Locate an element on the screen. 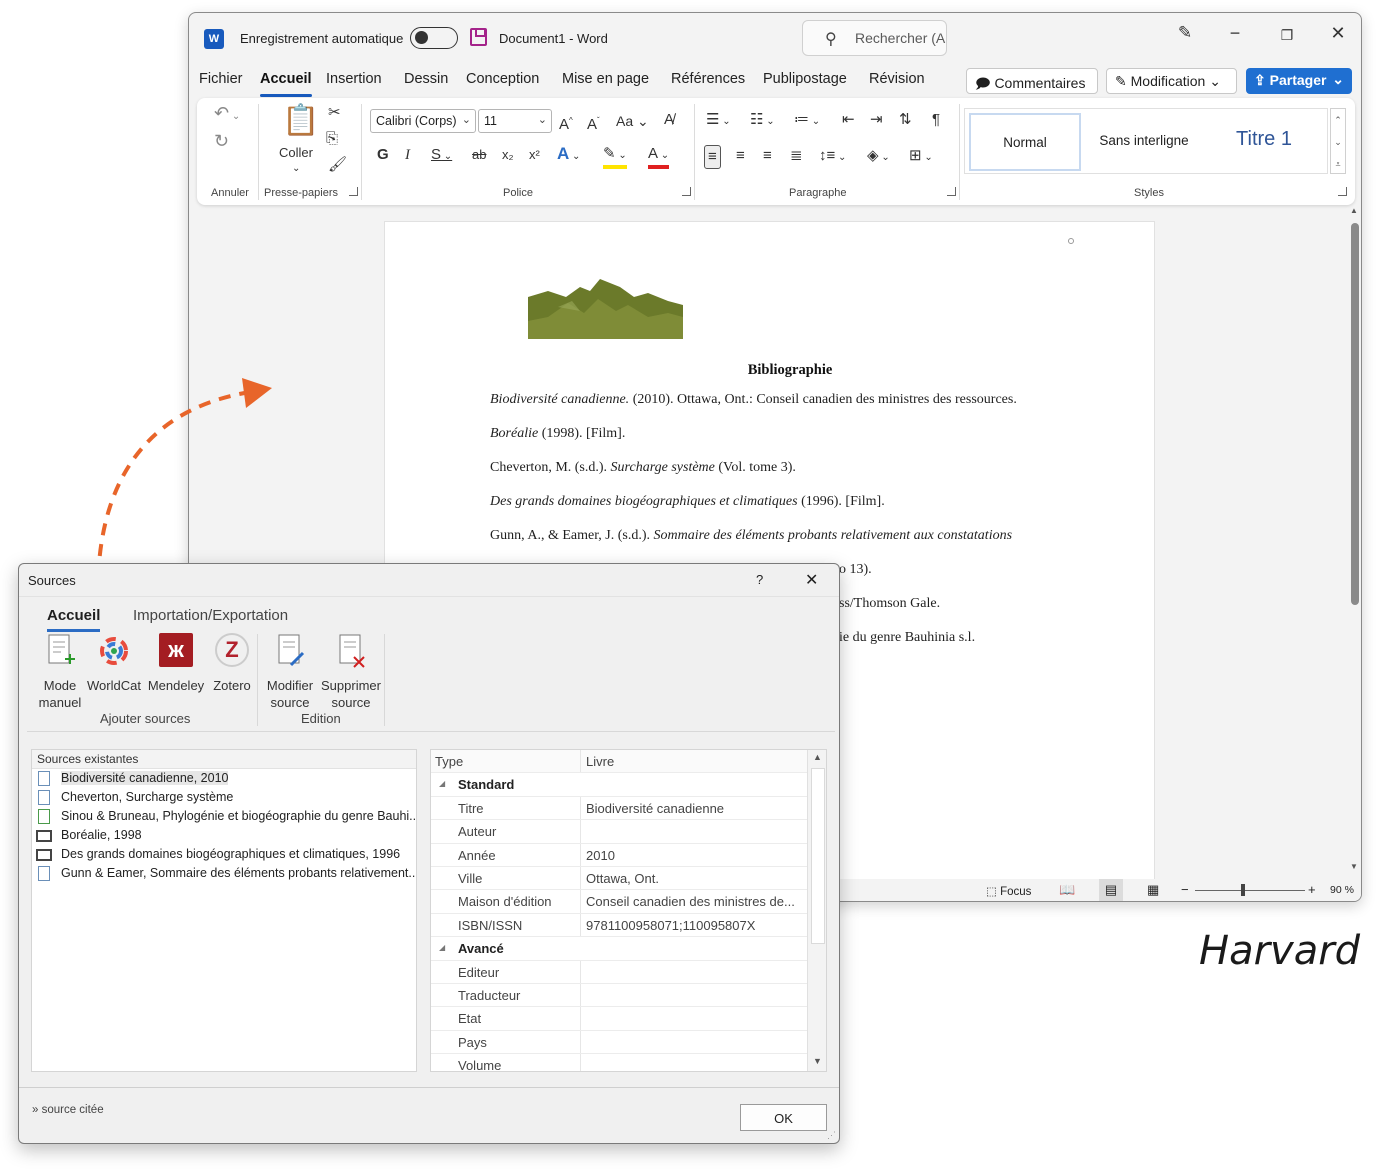 Image resolution: width=1380 pixels, height=1169 pixels. tab-fichier: Fichier is located at coordinates (221, 79).